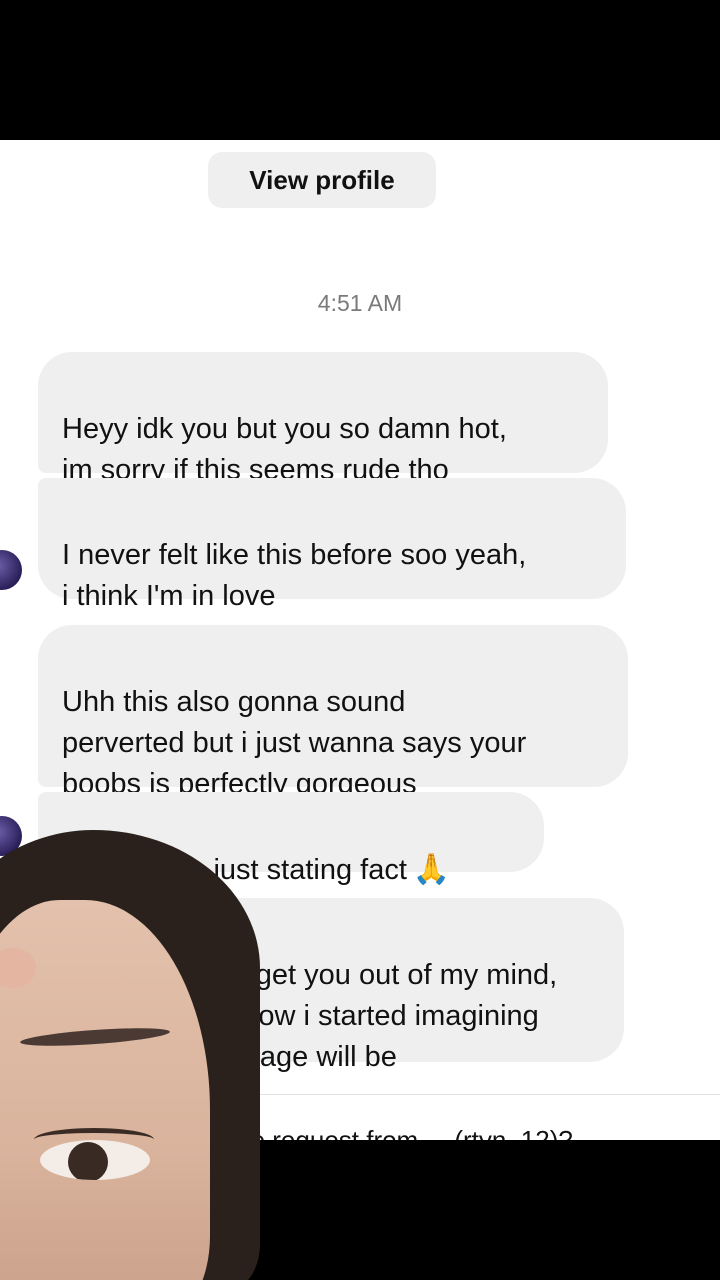  Describe the element at coordinates (11, 570) in the screenshot. I see `avatar-icon` at that location.